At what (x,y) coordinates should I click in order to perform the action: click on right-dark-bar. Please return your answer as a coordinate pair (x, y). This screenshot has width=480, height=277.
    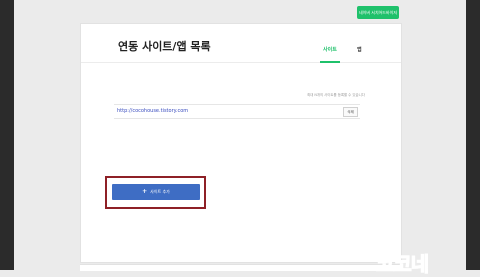
    Looking at the image, I should click on (473, 135).